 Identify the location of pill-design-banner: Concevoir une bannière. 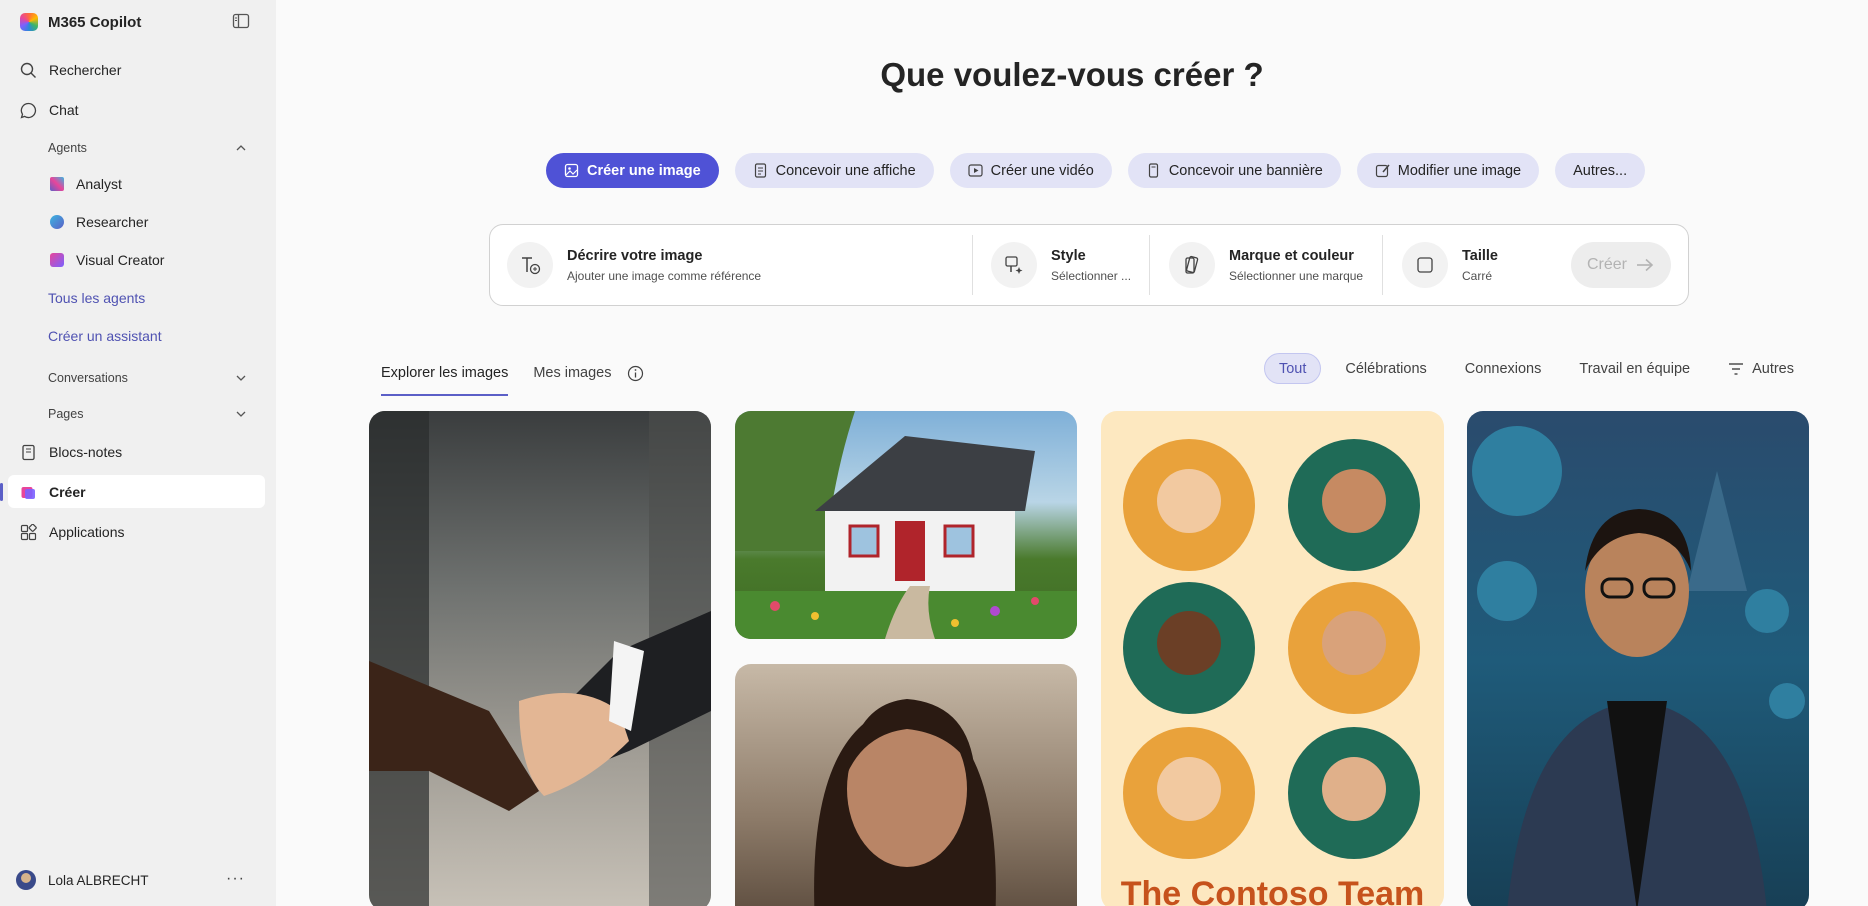
(1234, 170).